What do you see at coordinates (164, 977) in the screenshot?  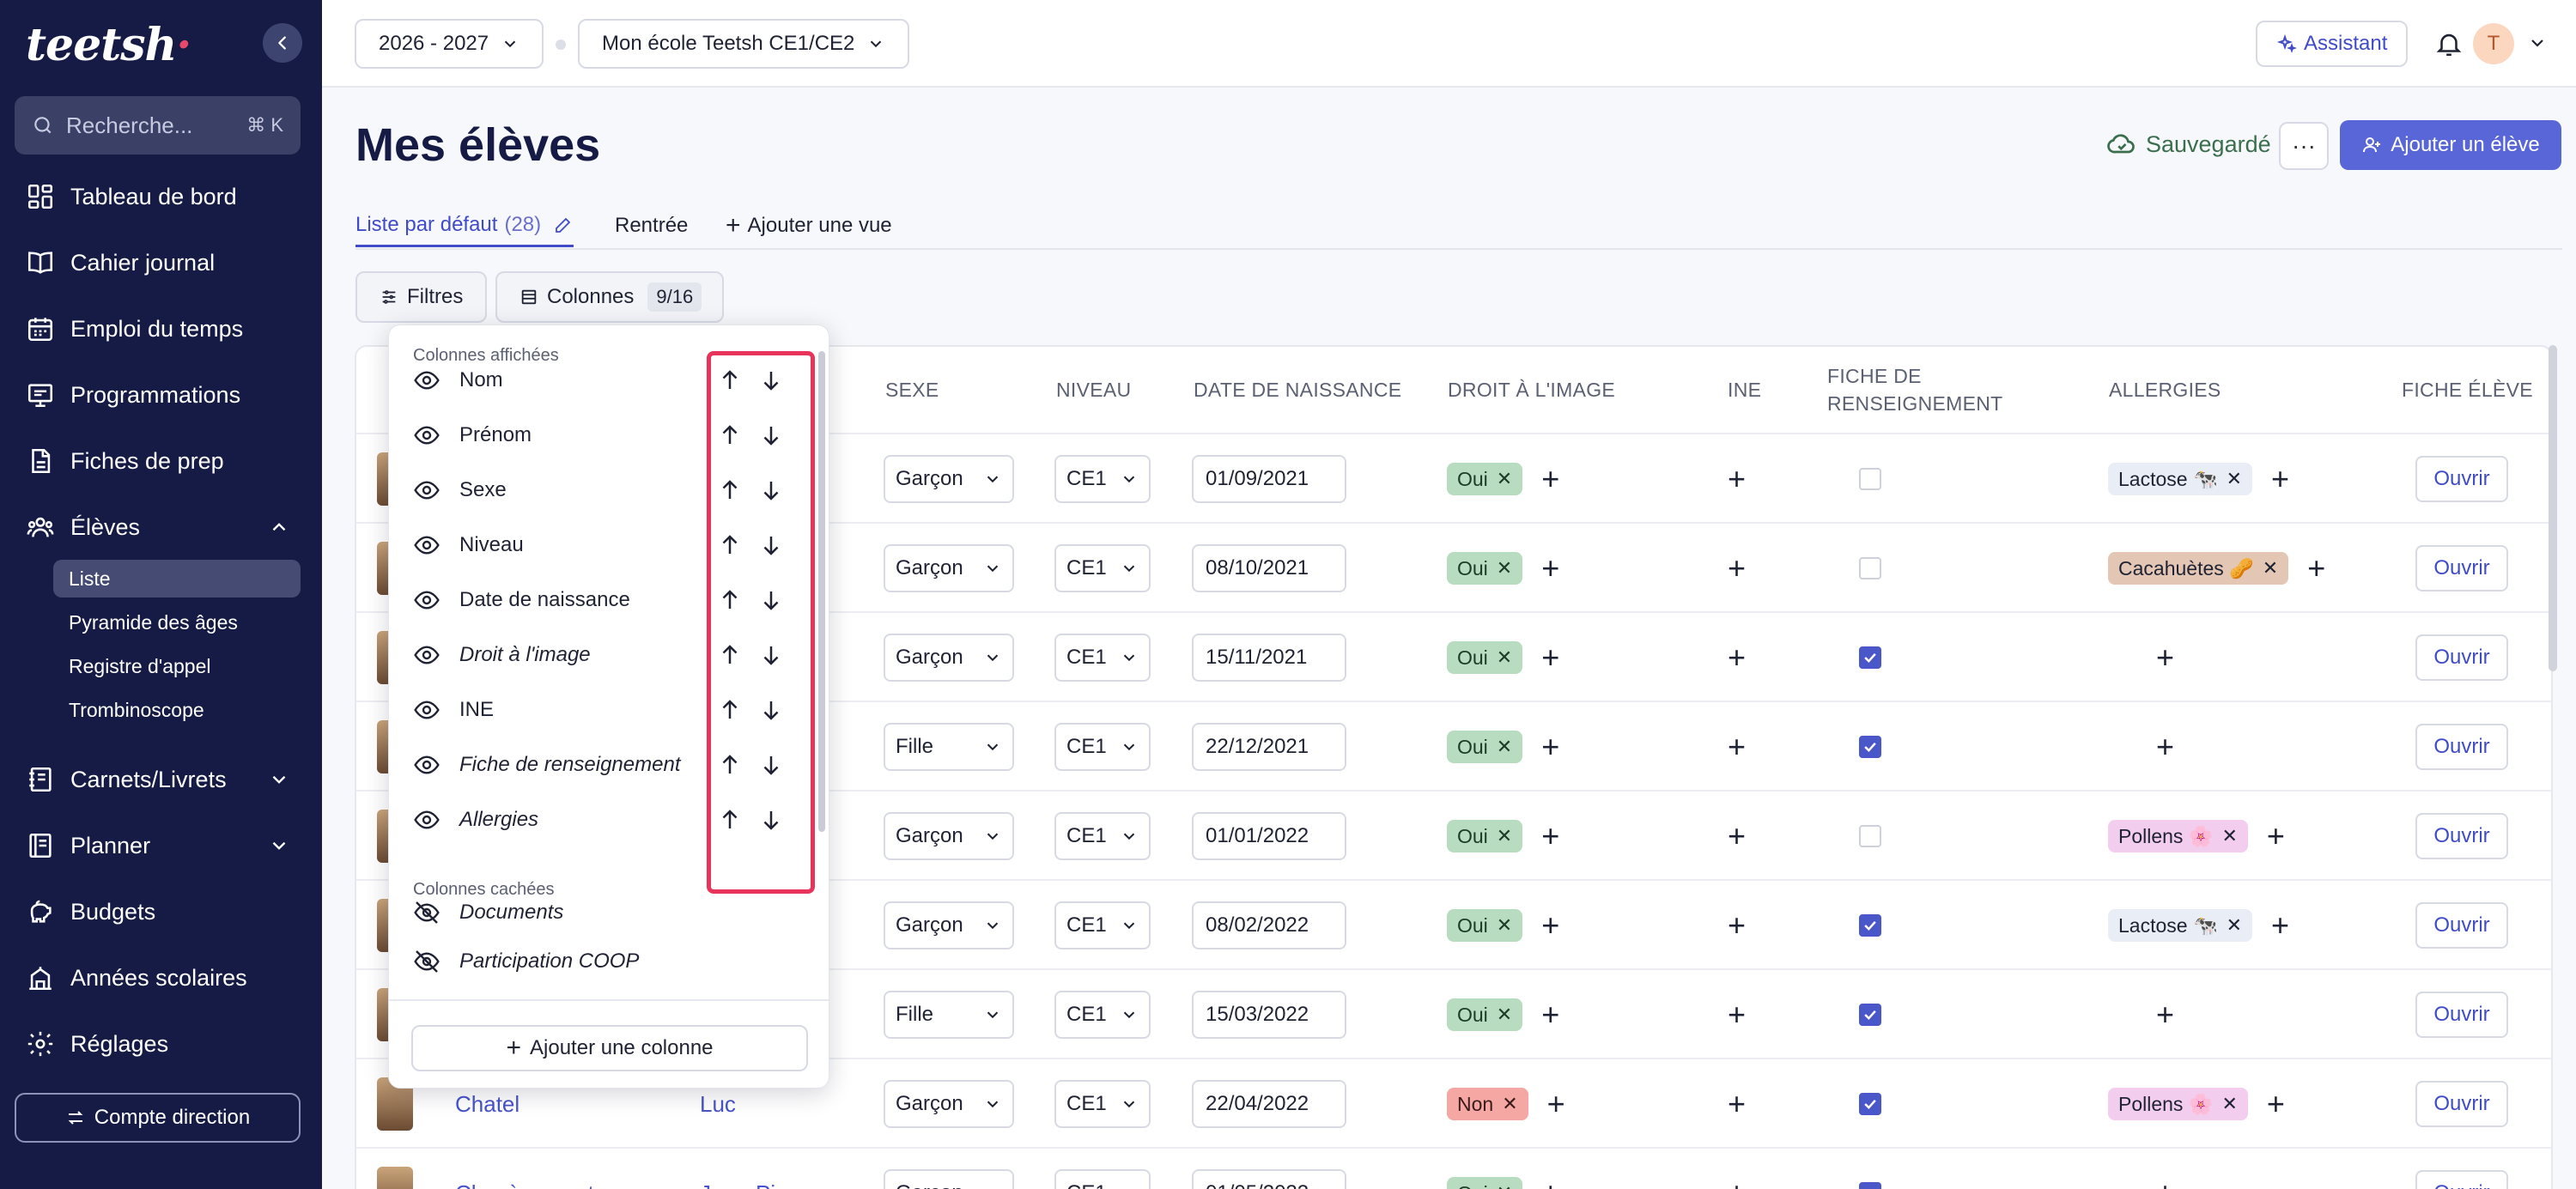 I see `sidebar-item-annees-scolaires: Années scolaires` at bounding box center [164, 977].